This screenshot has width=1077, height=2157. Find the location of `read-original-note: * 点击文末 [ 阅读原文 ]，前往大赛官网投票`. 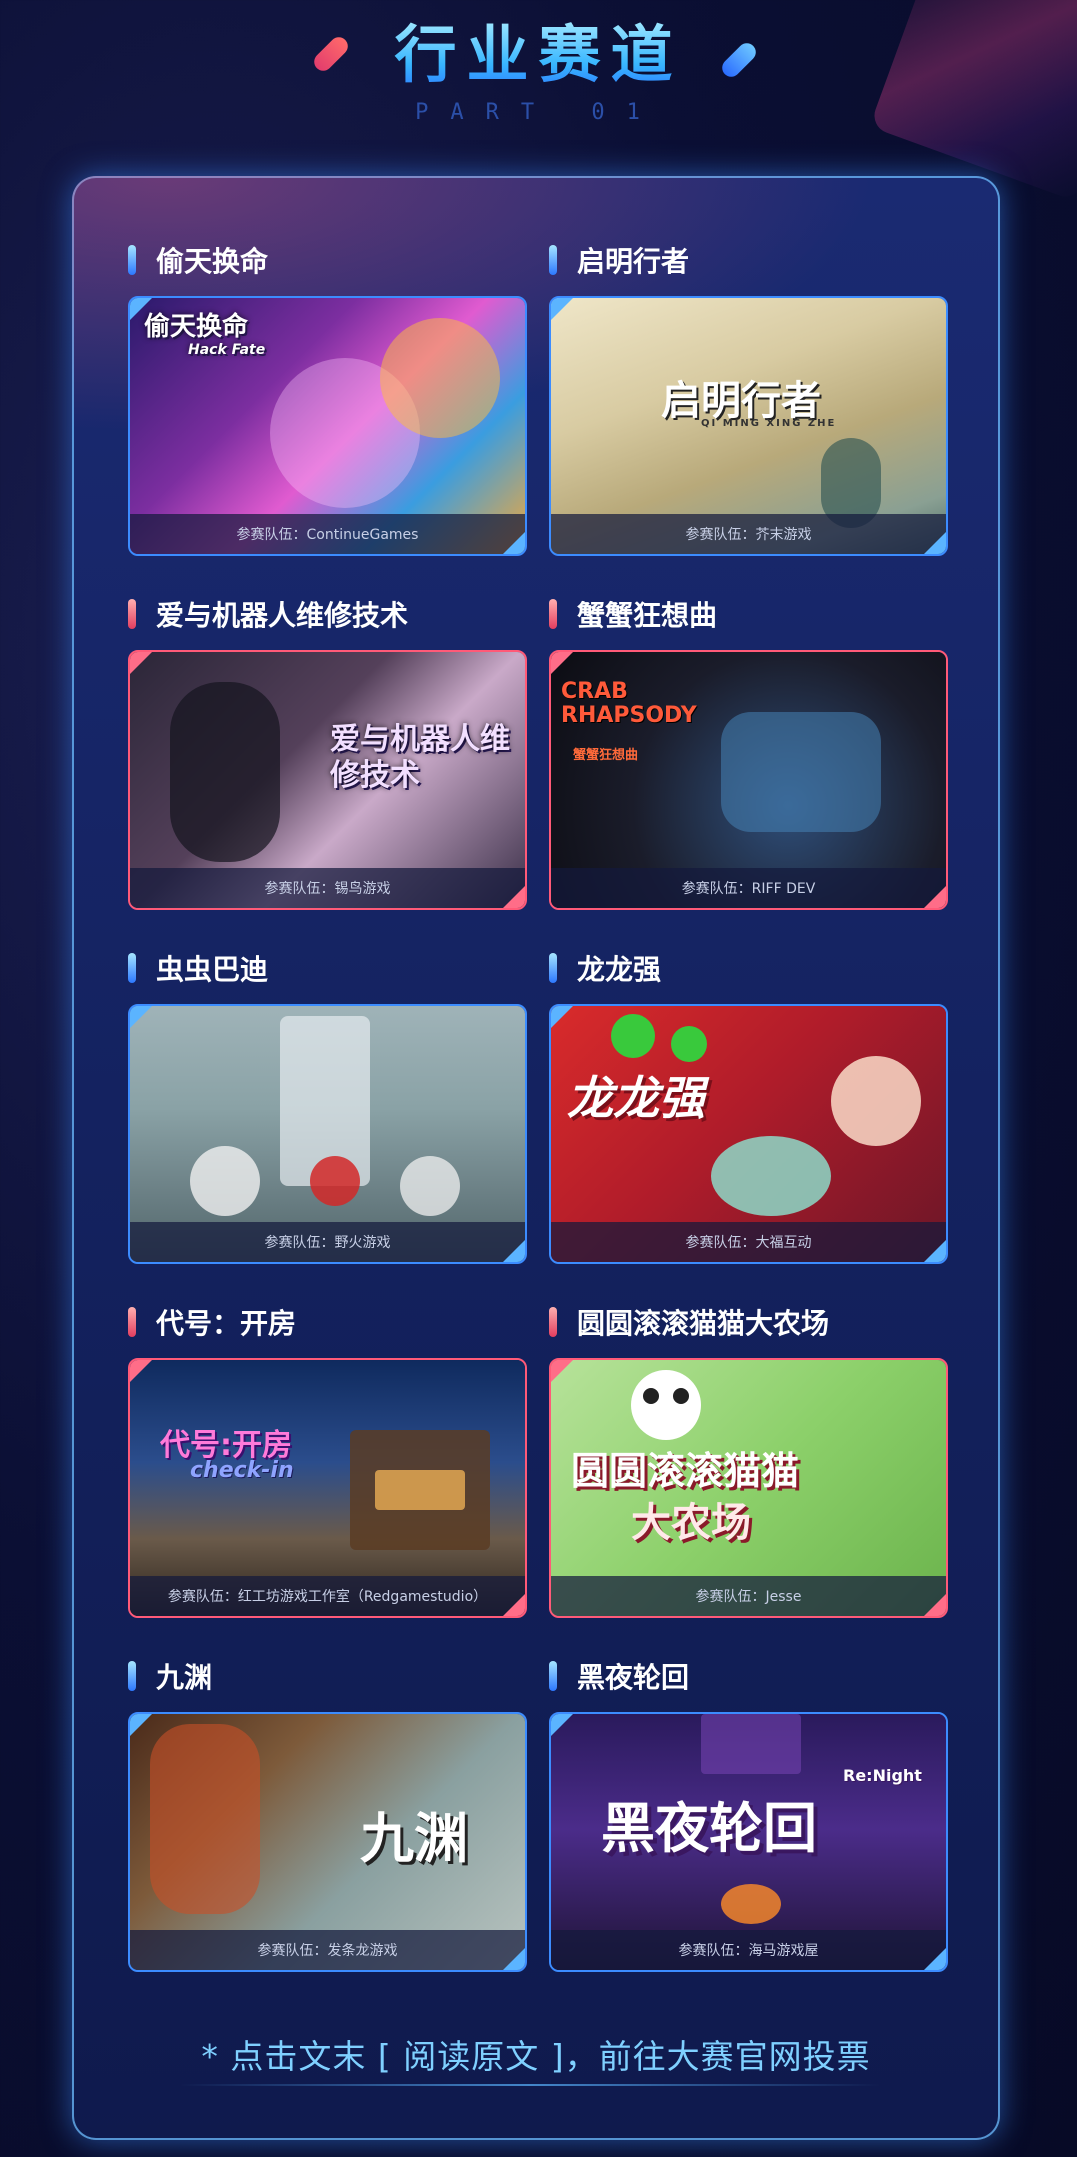

read-original-note: * 点击文末 [ 阅读原文 ]，前往大赛官网投票 is located at coordinates (536, 2054).